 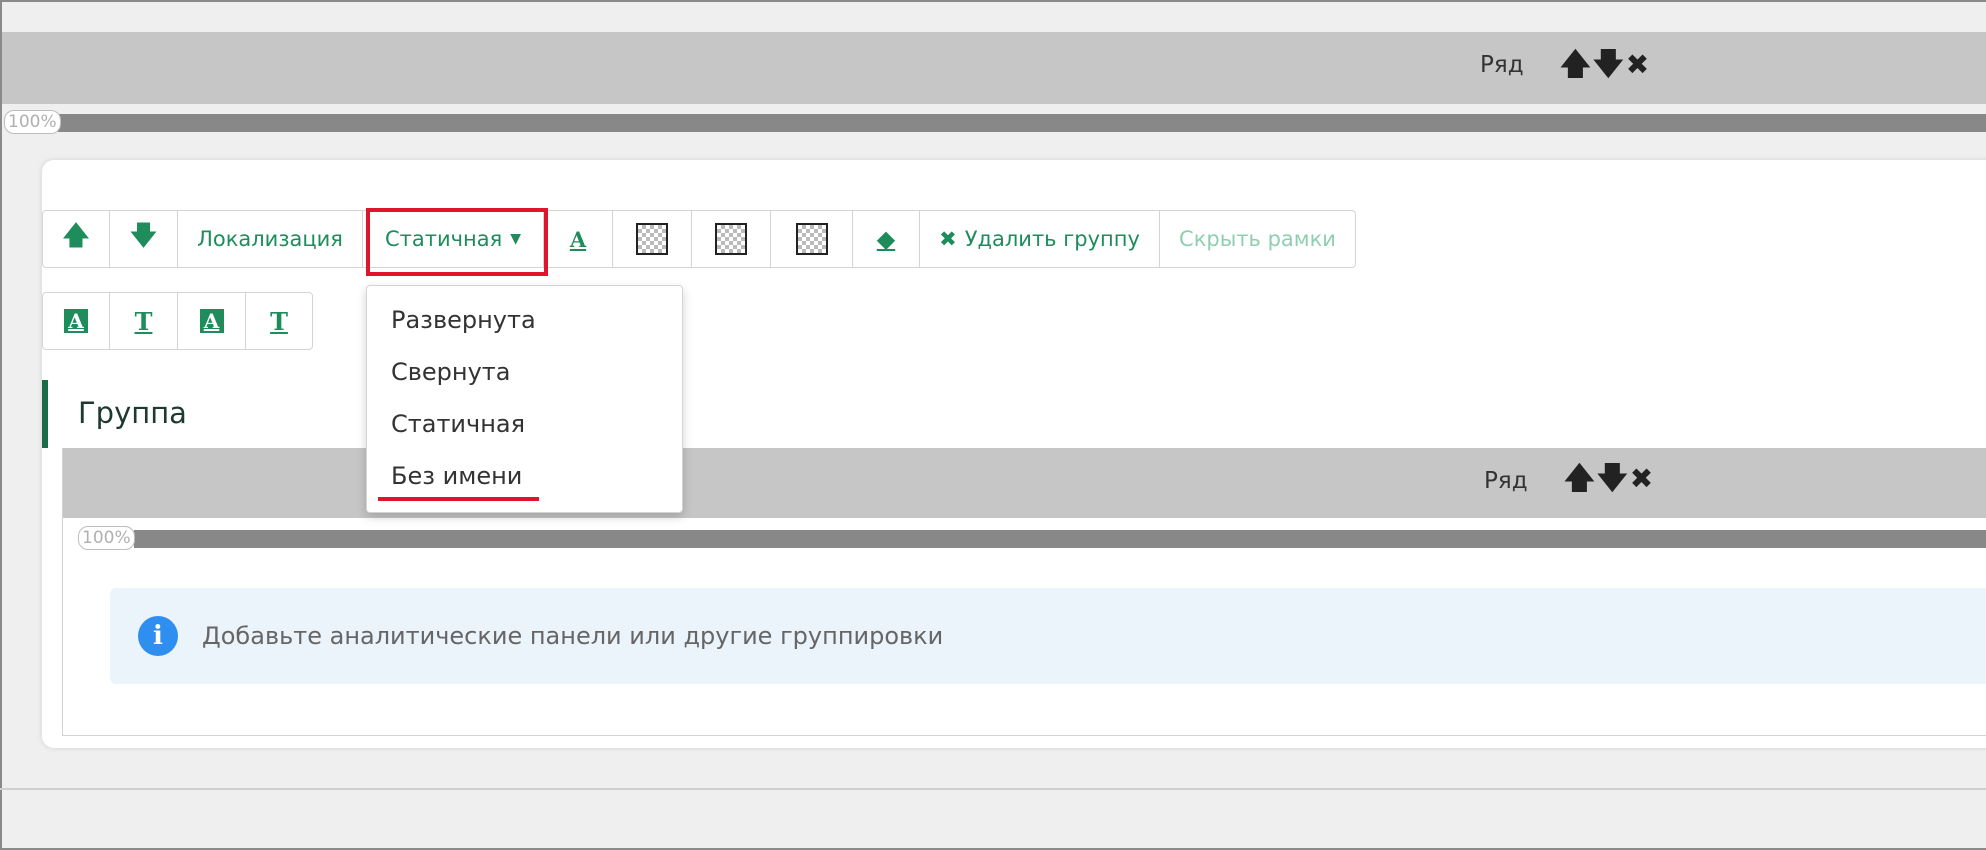 I want to click on top-row-percent: 100%, so click(x=32, y=122).